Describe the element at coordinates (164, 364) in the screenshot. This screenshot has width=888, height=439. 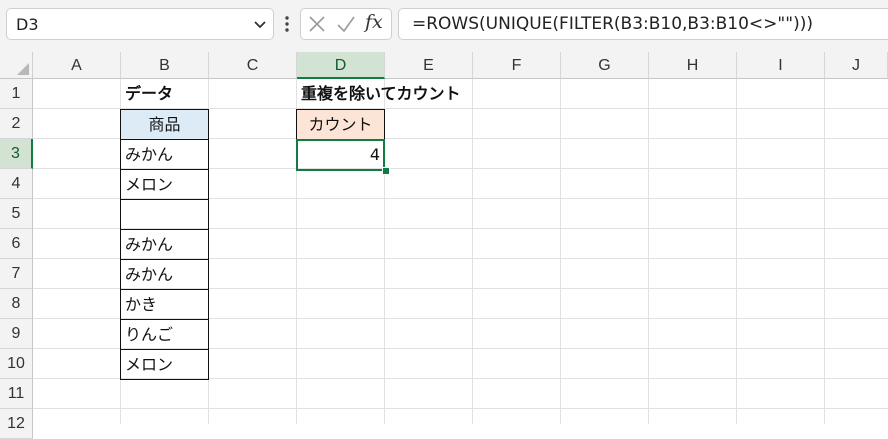
I see `cell-b10: メロン` at that location.